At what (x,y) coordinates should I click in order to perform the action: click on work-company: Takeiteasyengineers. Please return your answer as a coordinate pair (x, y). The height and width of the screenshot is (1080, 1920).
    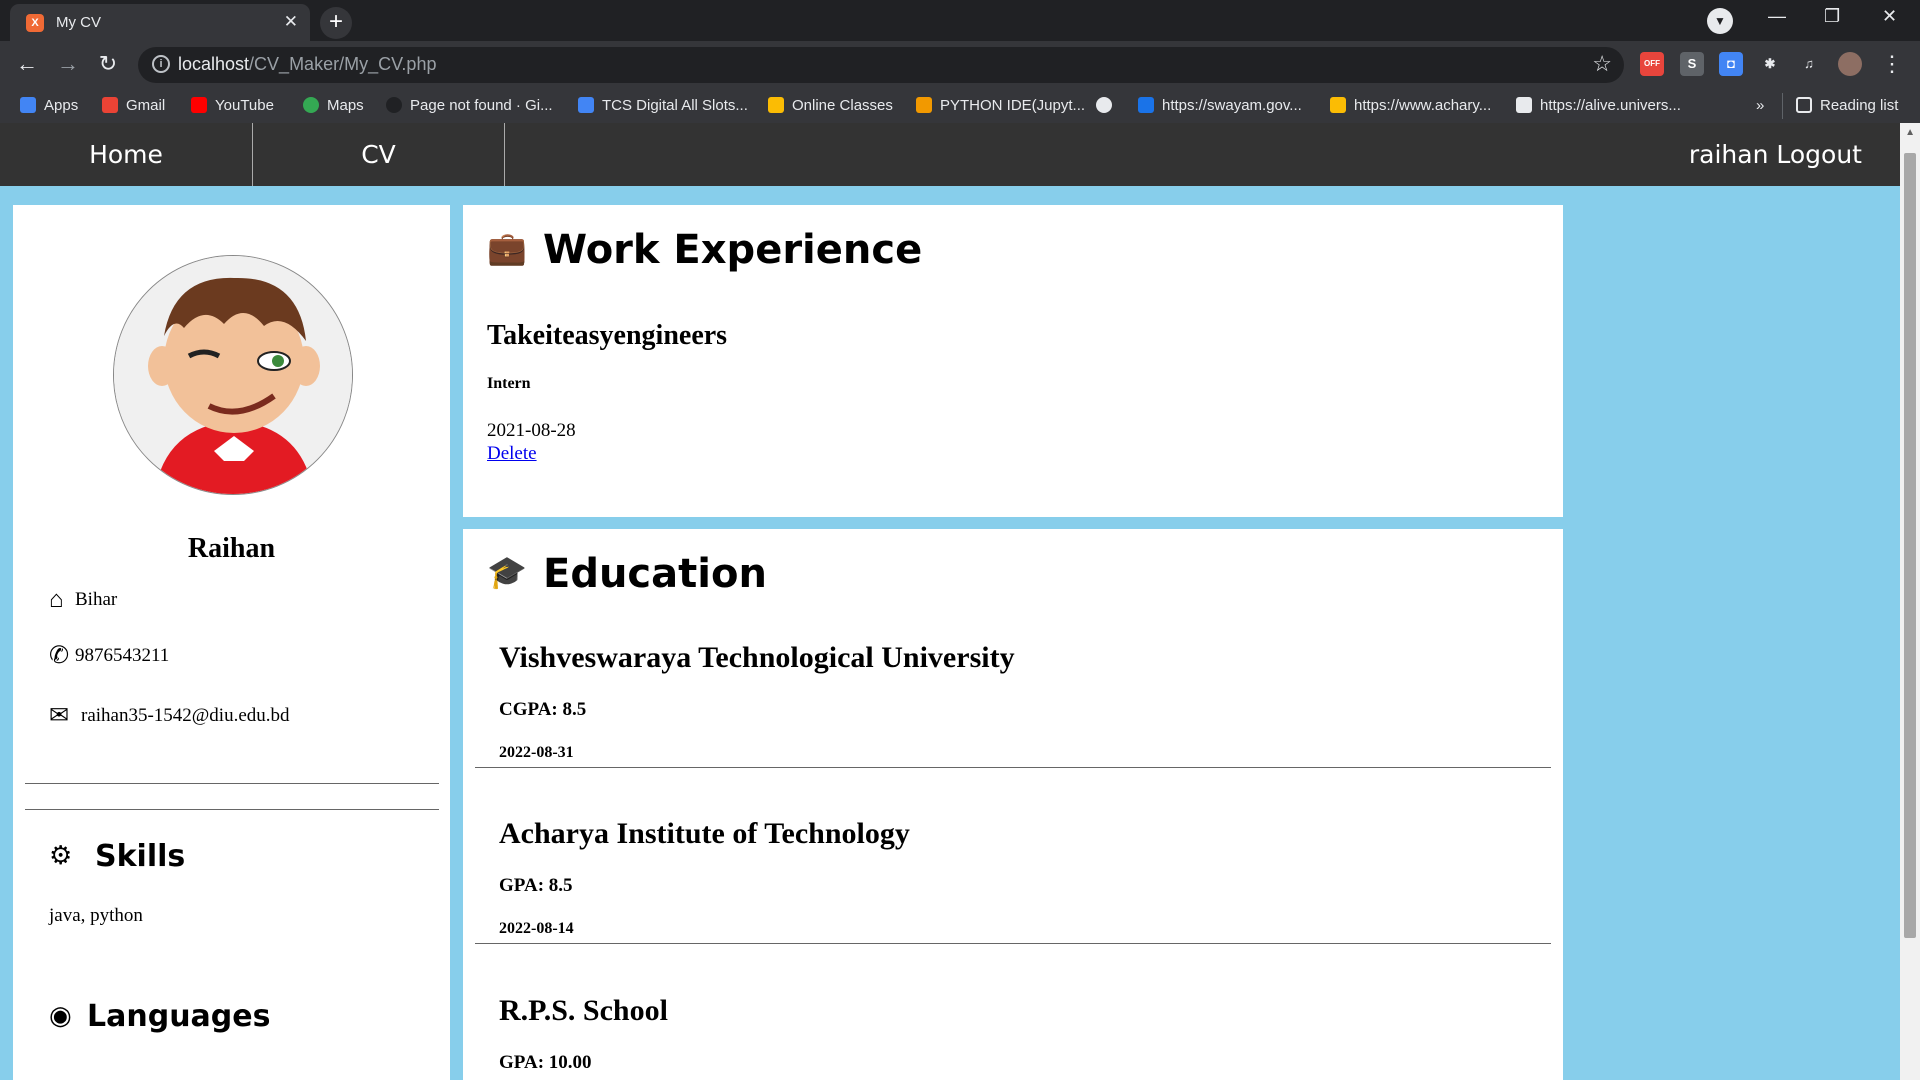
    Looking at the image, I should click on (607, 335).